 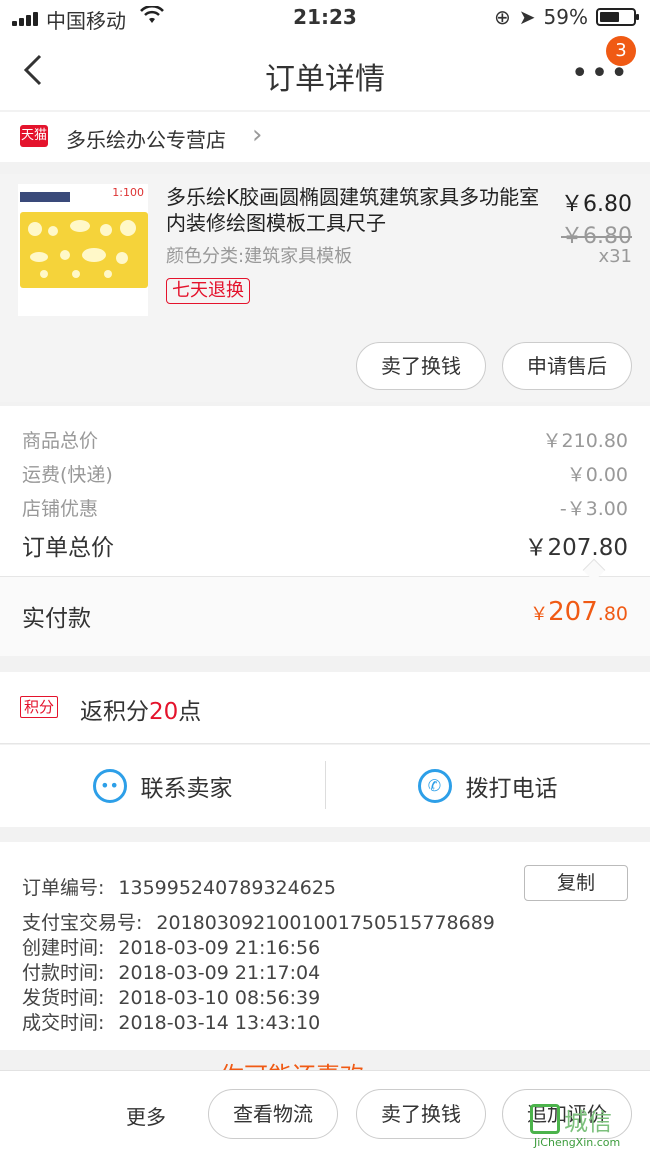 I want to click on alipay-number-line: 支付宝交易号: 2018030921001001750515778689, so click(x=258, y=921).